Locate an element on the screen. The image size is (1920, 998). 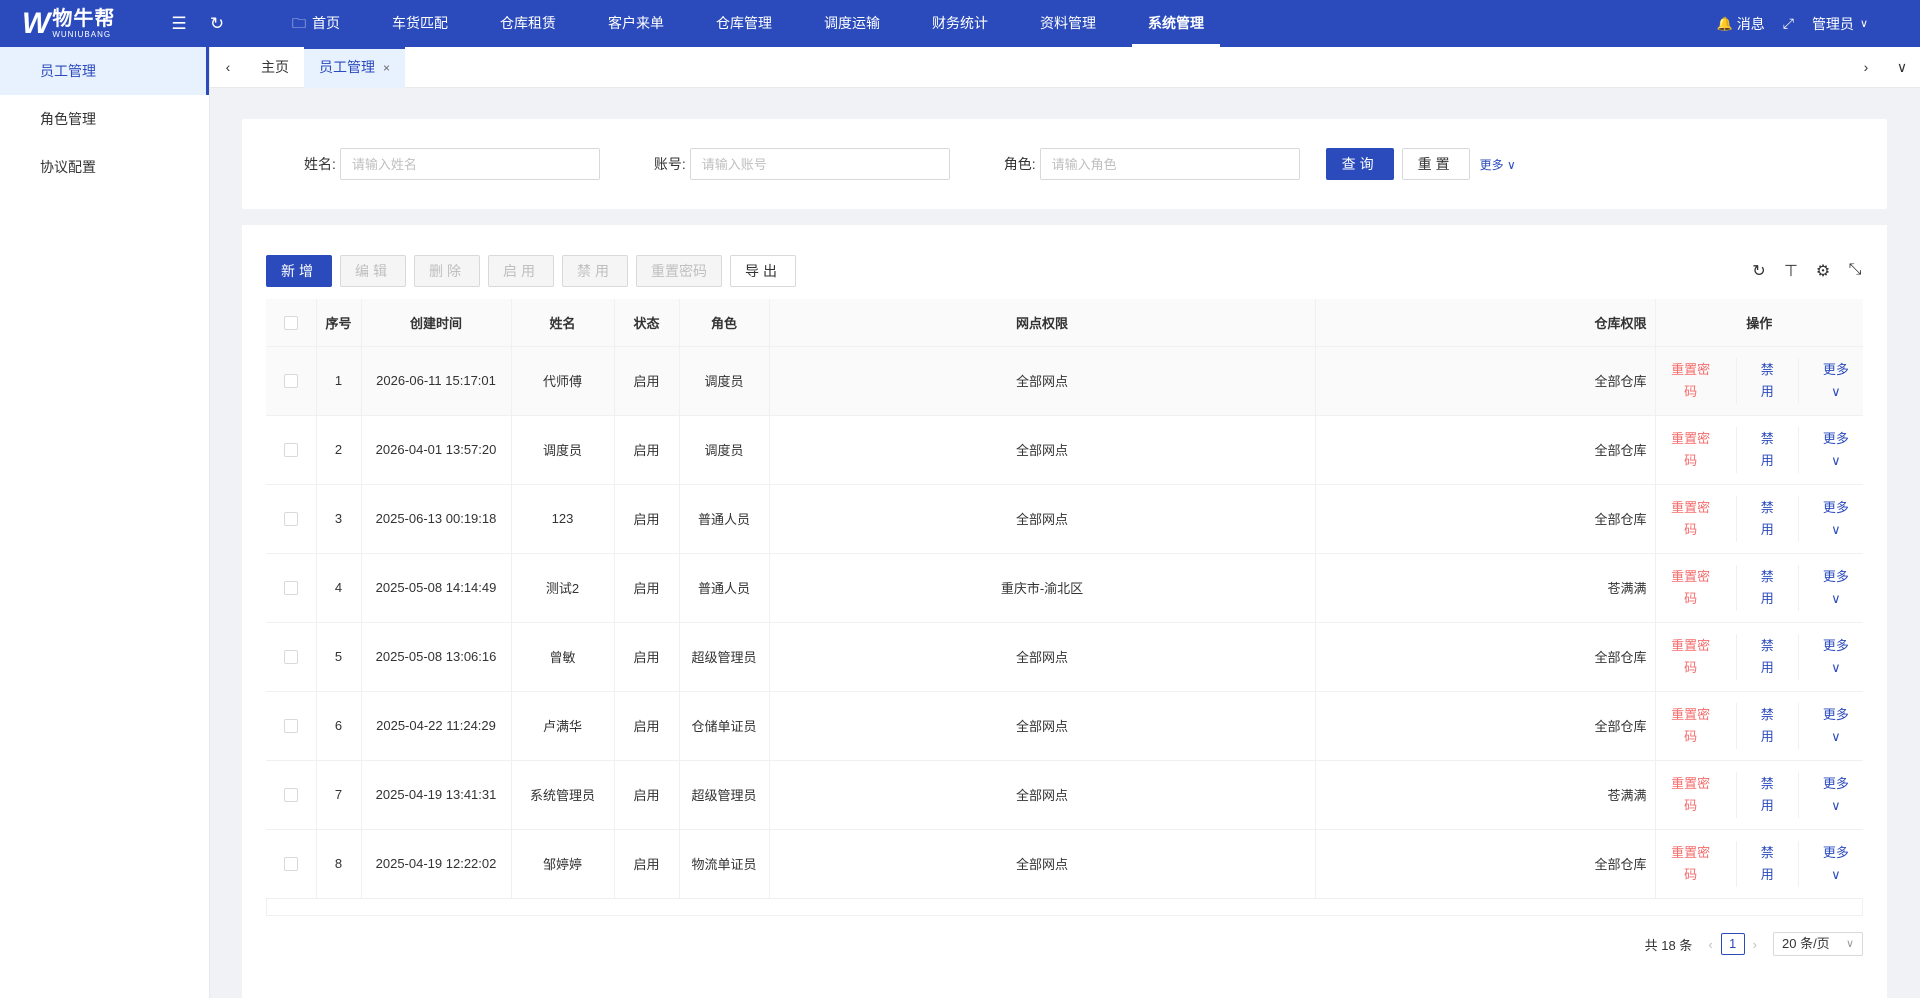
messages-button: 🔔 消息 is located at coordinates (1741, 24).